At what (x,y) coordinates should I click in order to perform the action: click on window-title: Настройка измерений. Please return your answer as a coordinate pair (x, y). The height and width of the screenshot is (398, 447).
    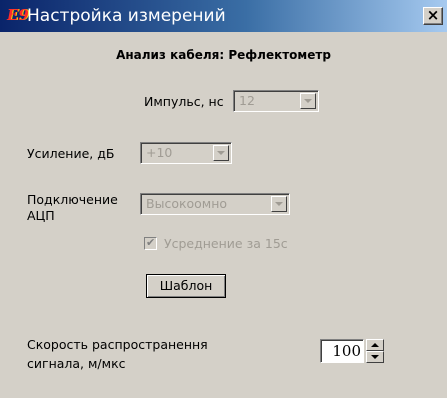
    Looking at the image, I should click on (126, 16).